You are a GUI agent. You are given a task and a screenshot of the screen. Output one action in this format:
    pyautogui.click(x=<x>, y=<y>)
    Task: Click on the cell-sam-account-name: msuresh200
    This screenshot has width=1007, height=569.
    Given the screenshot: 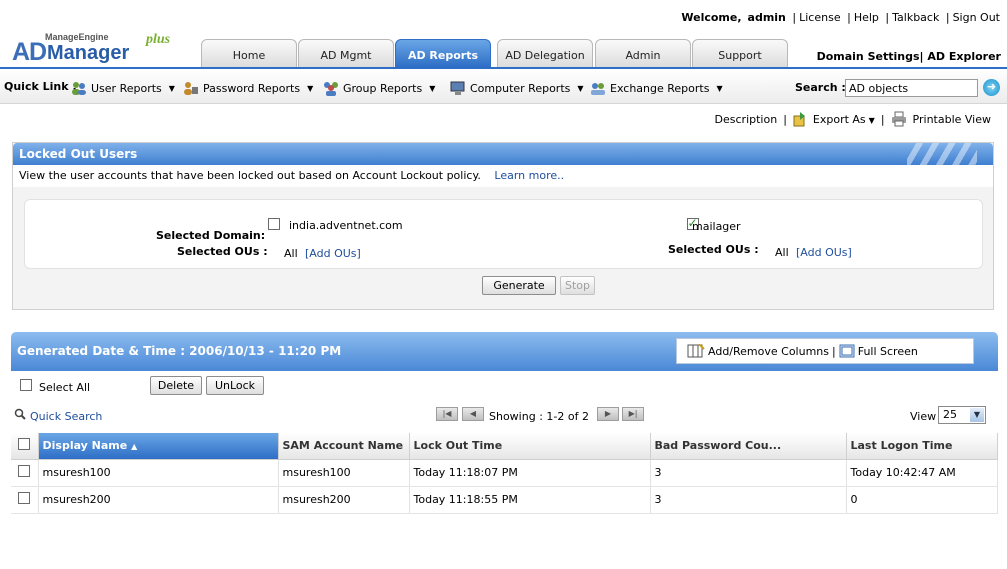 What is the action you would take?
    pyautogui.click(x=344, y=500)
    